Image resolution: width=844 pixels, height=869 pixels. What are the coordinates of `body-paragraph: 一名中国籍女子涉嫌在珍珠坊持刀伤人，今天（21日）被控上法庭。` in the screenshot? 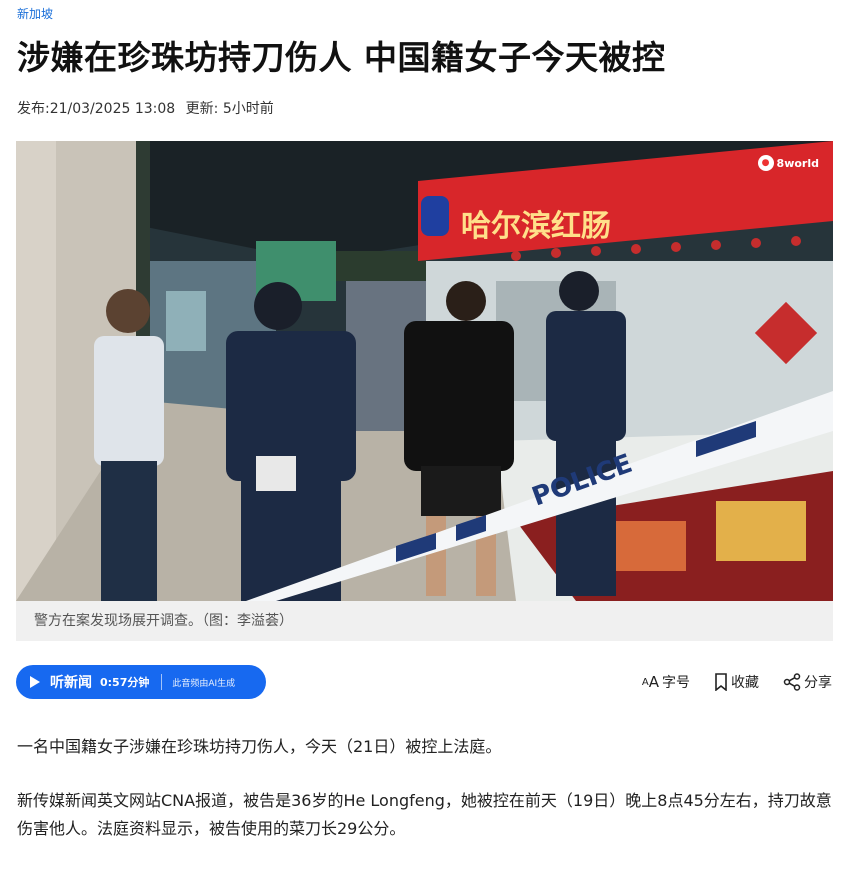 It's located at (259, 746).